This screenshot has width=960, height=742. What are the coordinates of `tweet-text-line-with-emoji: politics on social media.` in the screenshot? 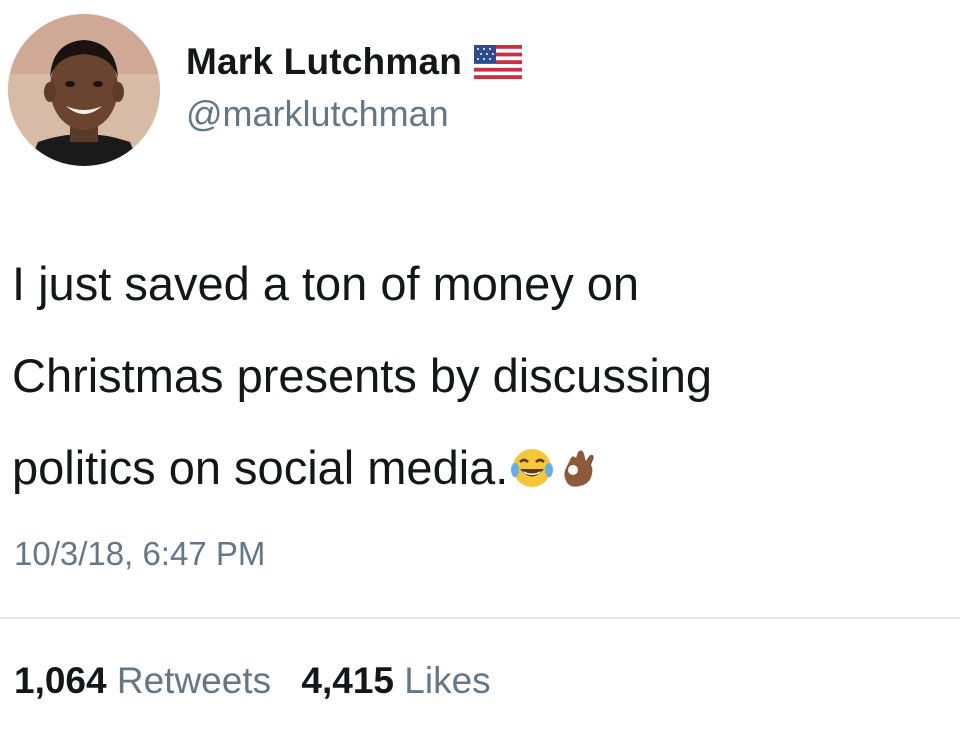 It's located at (477, 468).